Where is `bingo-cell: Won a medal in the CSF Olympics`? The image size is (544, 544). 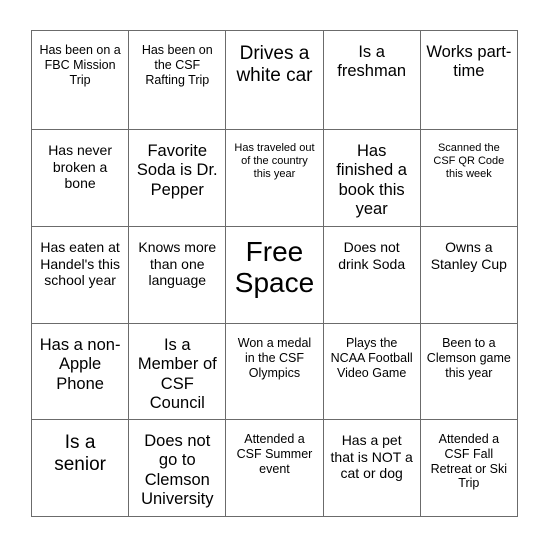 bingo-cell: Won a medal in the CSF Olympics is located at coordinates (274, 371).